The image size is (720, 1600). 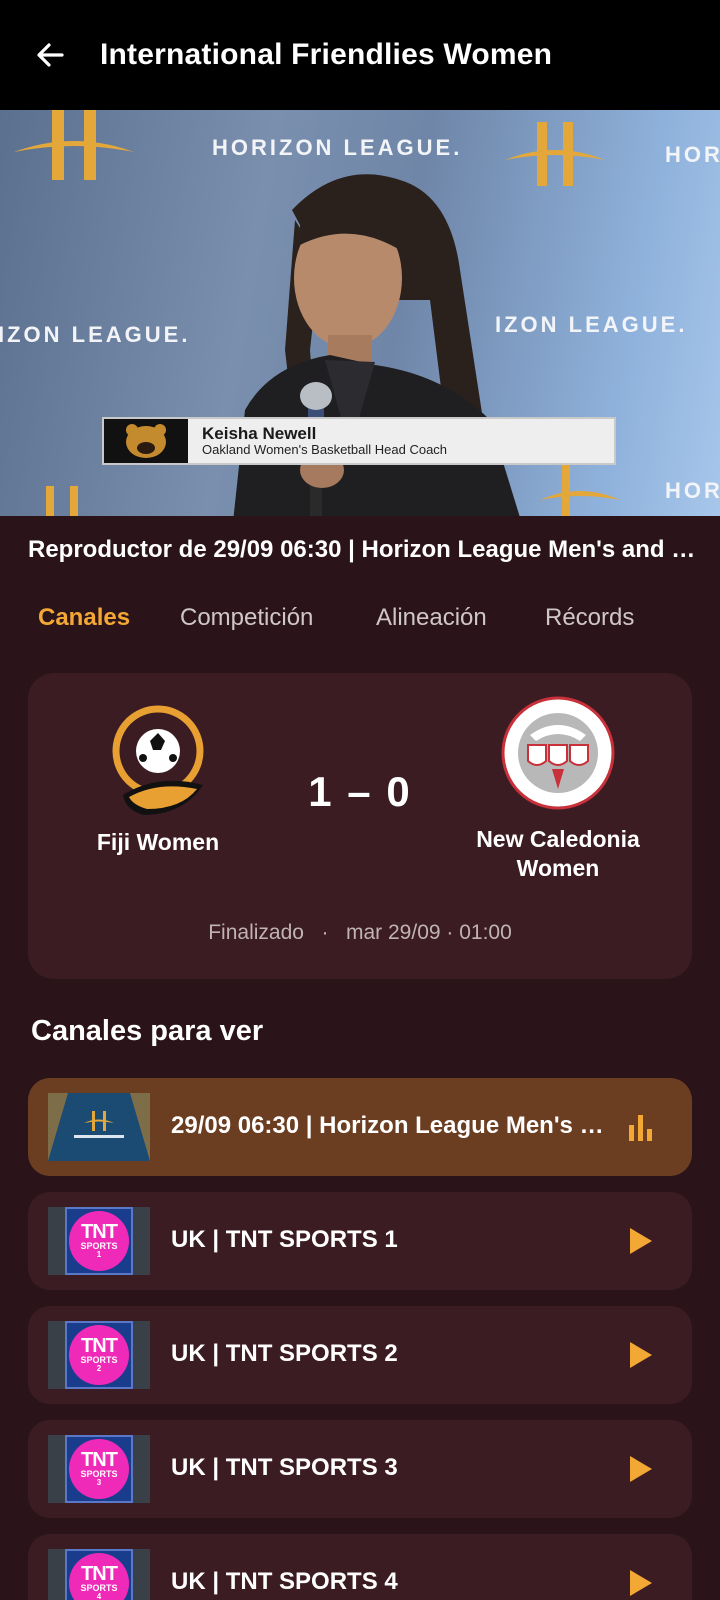 What do you see at coordinates (360, 1567) in the screenshot?
I see `channel-item: TNT SPORTS 4 UK | TNT SPORTS 4` at bounding box center [360, 1567].